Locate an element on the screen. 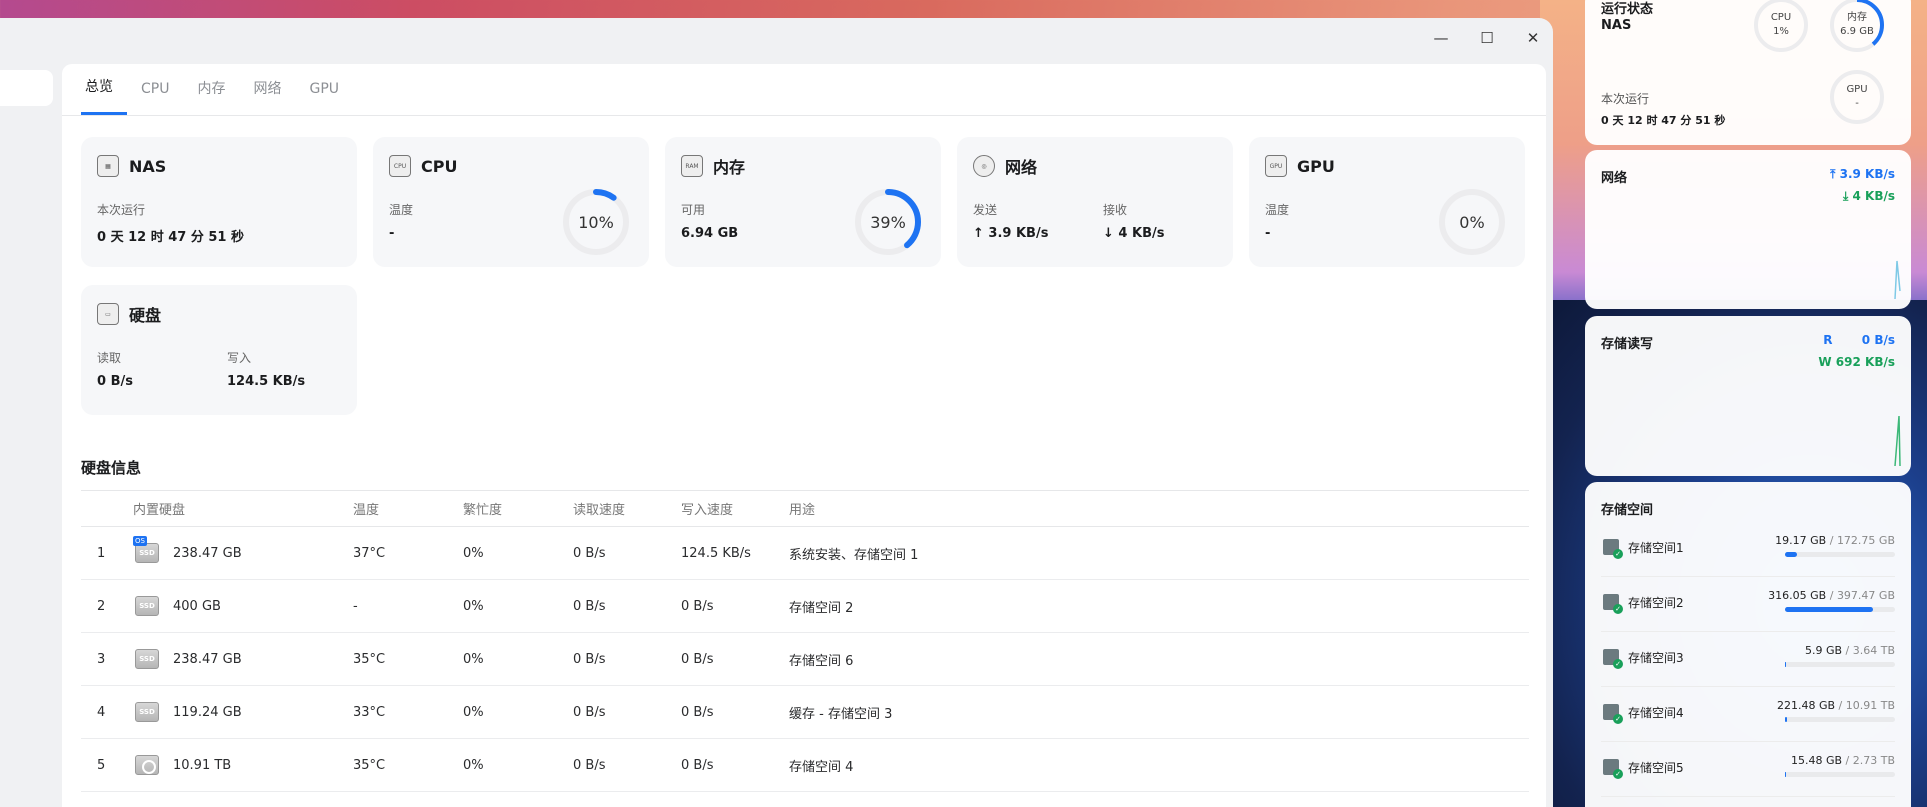 Image resolution: width=1927 pixels, height=807 pixels. table-row: 63.64 TB29°C0%0 B/s0 B/s存储空间 3 is located at coordinates (805, 799).